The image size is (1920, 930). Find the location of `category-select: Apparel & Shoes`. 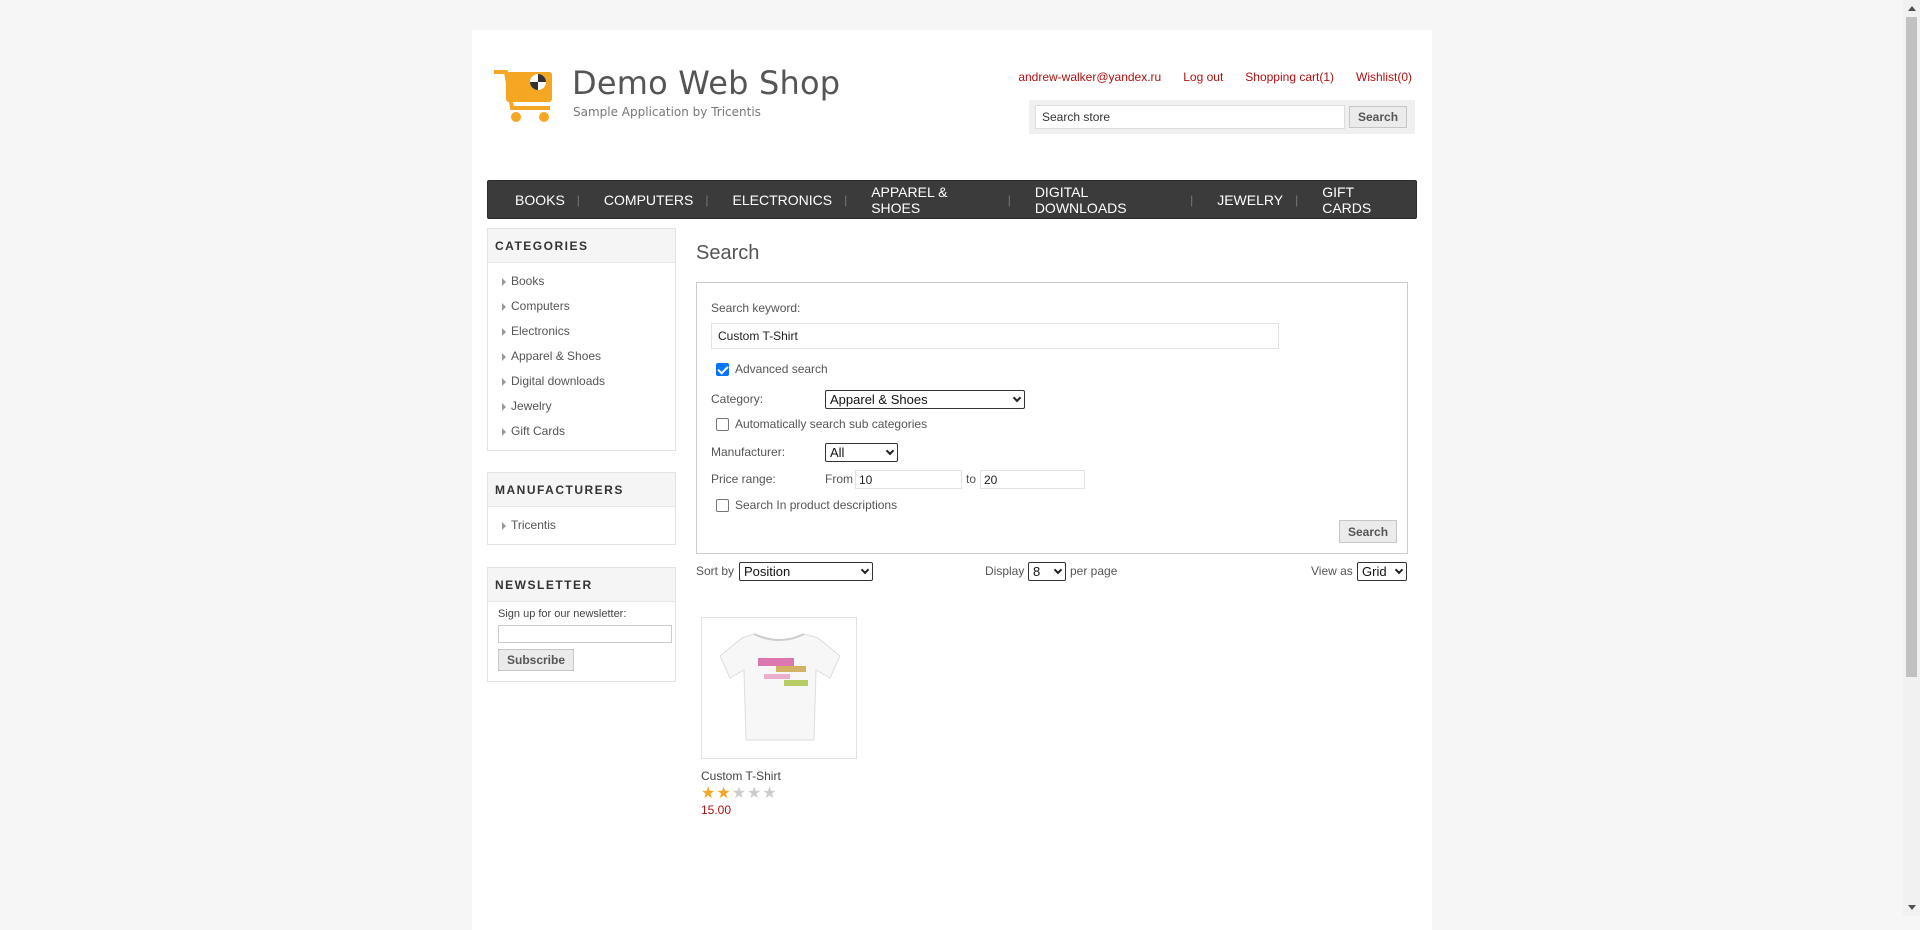

category-select: Apparel & Shoes is located at coordinates (925, 399).